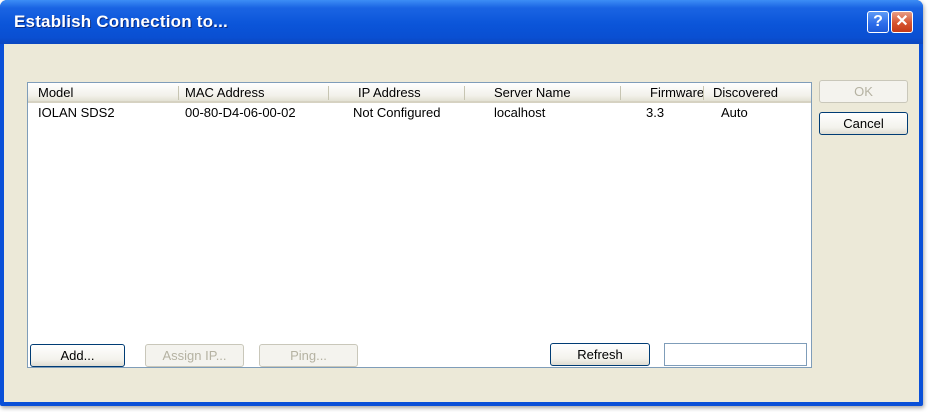  I want to click on ok-button: OK, so click(863, 91).